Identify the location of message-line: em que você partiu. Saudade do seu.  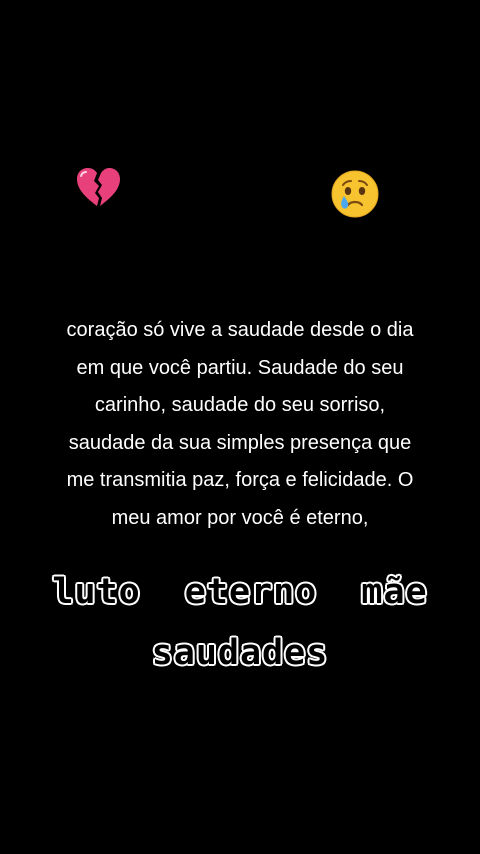
(240, 367).